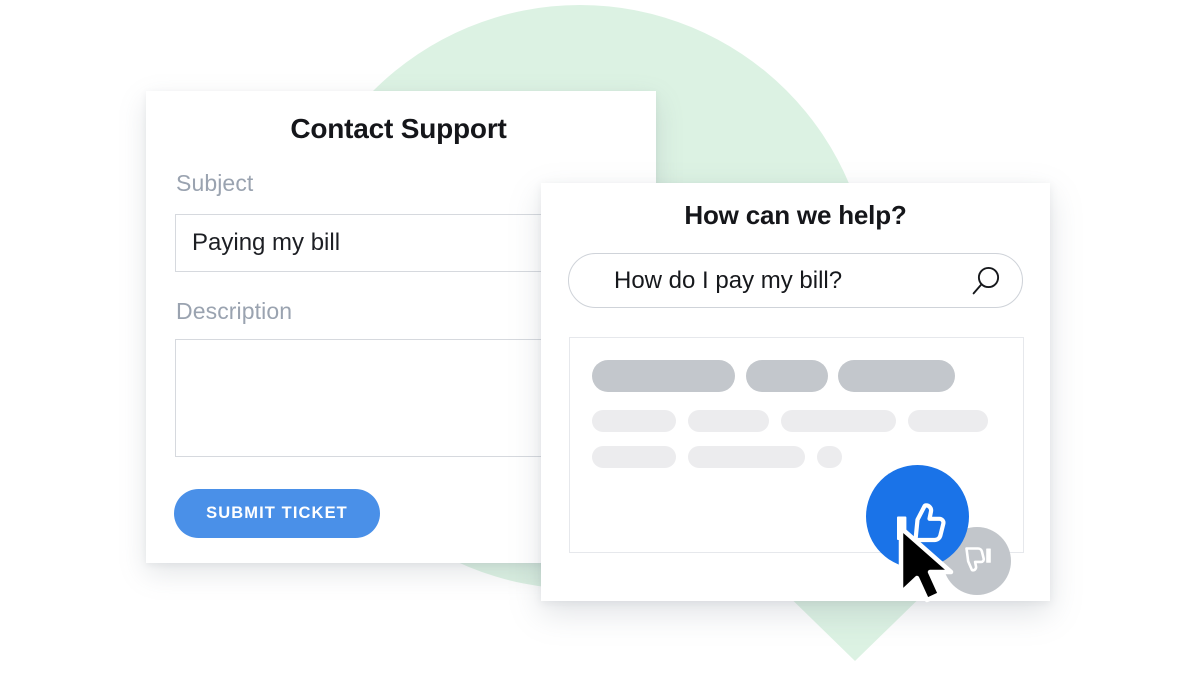 Image resolution: width=1200 pixels, height=675 pixels. What do you see at coordinates (728, 280) in the screenshot?
I see `help-search-input: How do I pay my bill?` at bounding box center [728, 280].